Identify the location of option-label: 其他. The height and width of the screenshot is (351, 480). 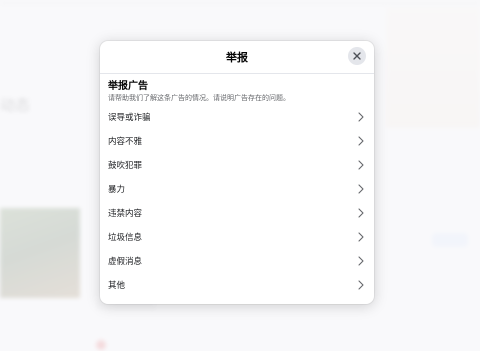
(117, 286).